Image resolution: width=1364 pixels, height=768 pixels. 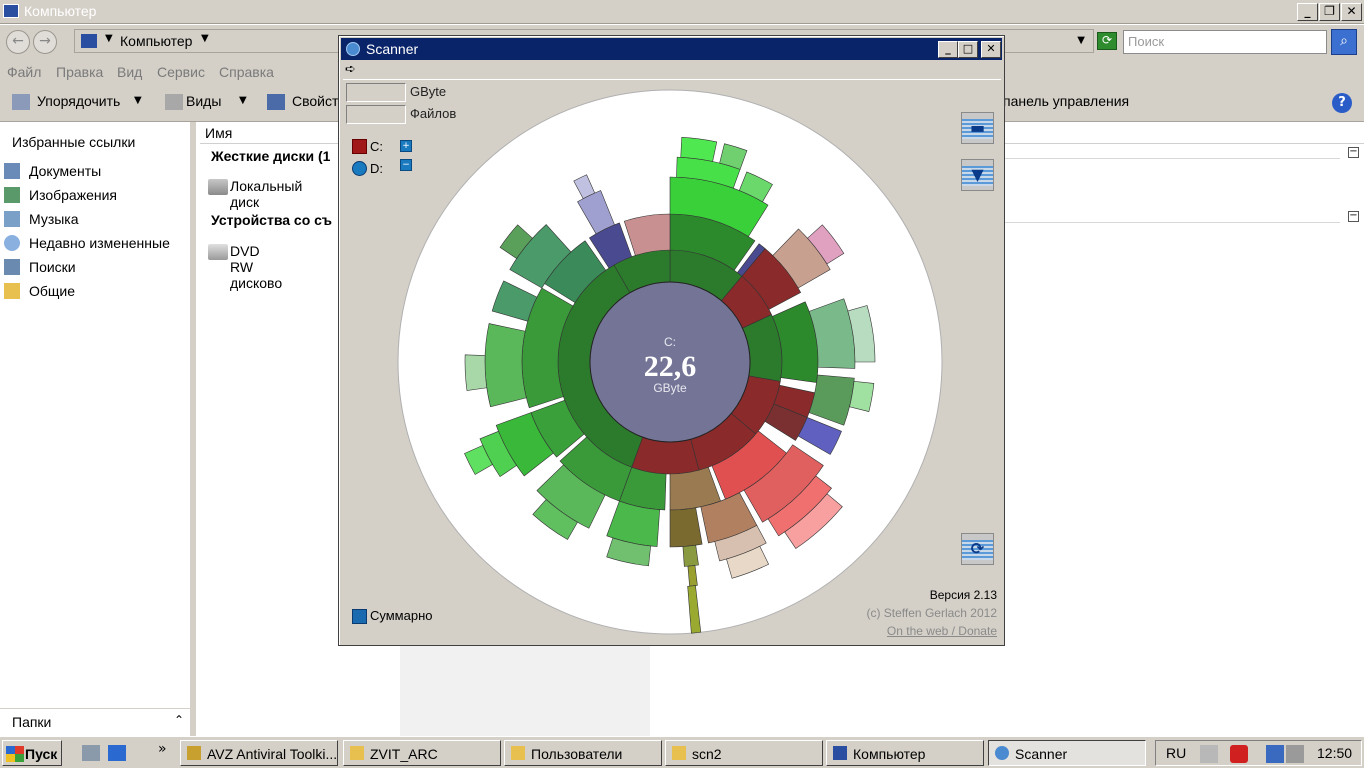 What do you see at coordinates (840, 753) in the screenshot?
I see `computer-icon` at bounding box center [840, 753].